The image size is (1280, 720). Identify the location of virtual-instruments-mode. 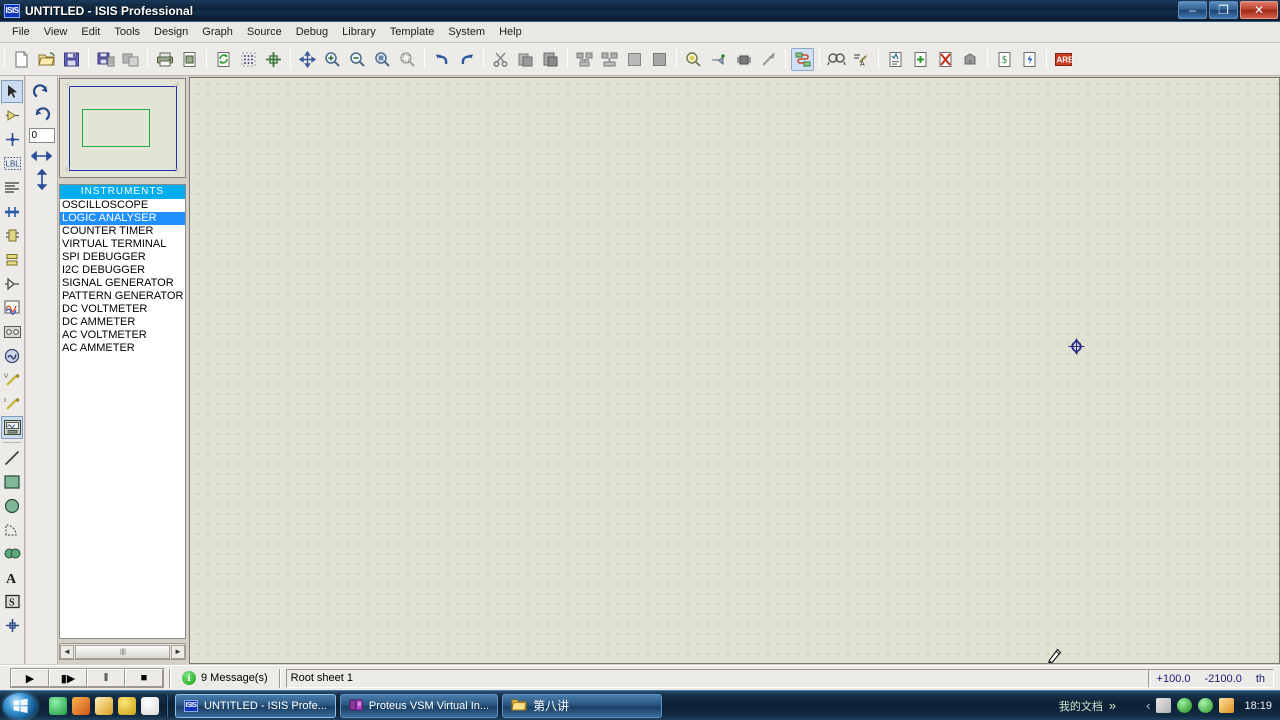
(12, 427).